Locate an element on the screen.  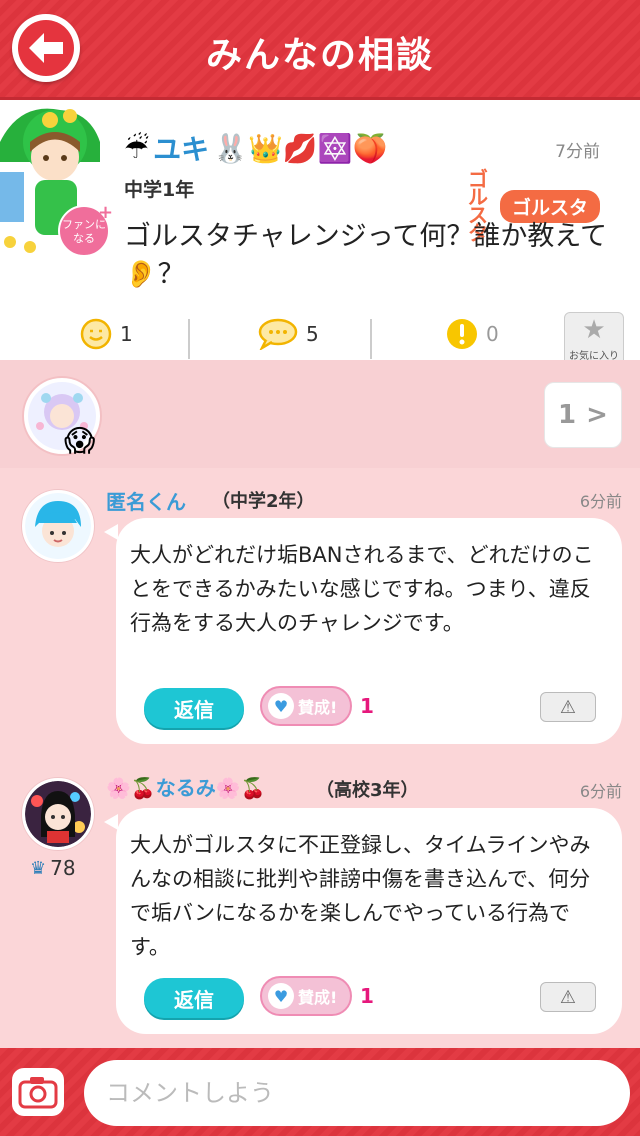
comment-input is located at coordinates (357, 1093).